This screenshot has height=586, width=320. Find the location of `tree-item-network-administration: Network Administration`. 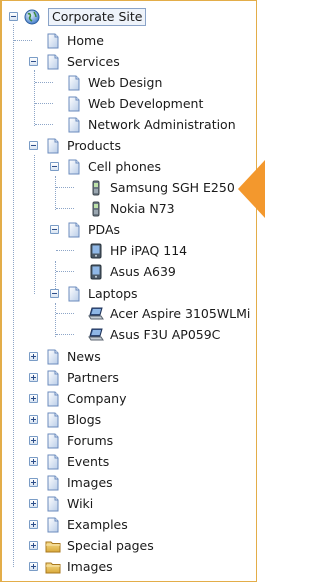

tree-item-network-administration: Network Administration is located at coordinates (152, 124).